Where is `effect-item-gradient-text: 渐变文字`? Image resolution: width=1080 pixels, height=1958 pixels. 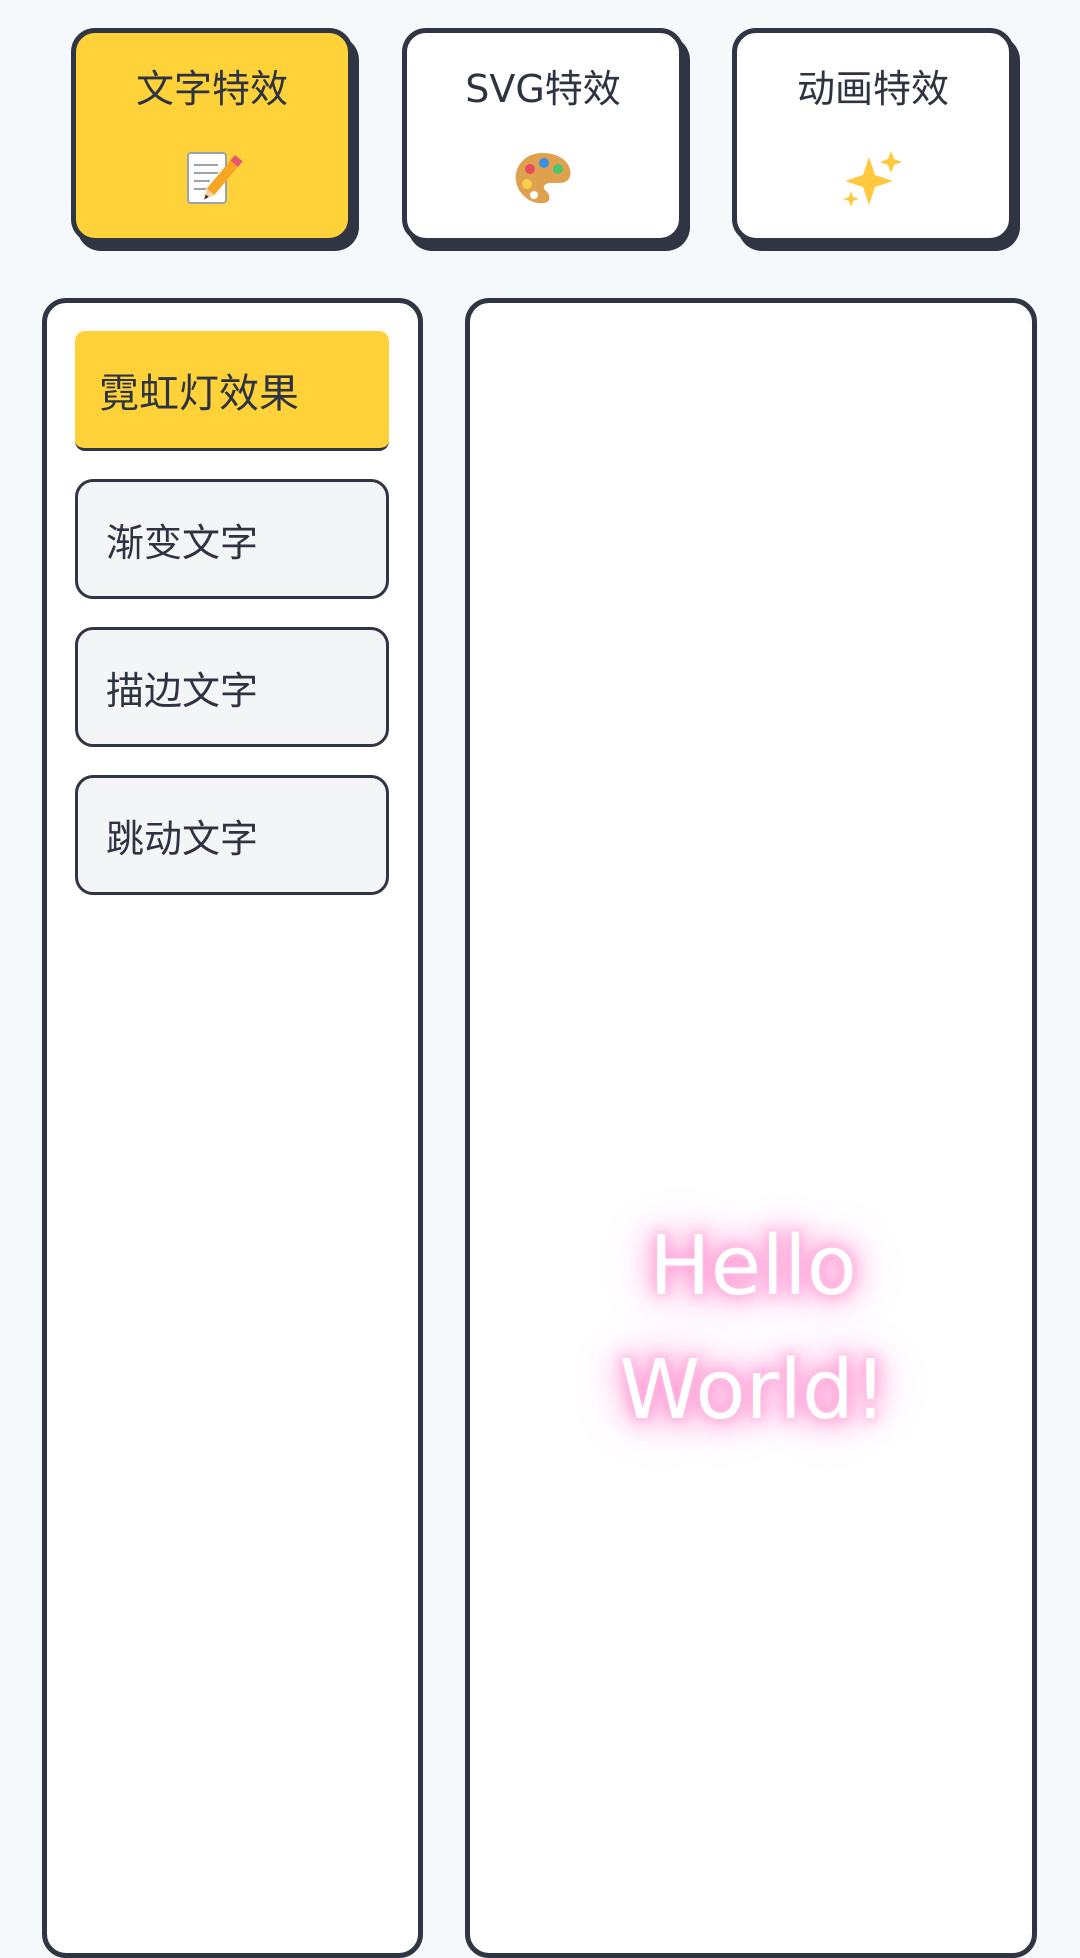
effect-item-gradient-text: 渐变文字 is located at coordinates (232, 539).